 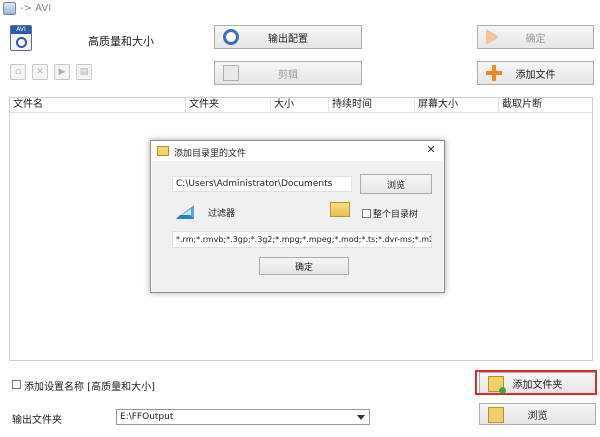 I want to click on column-header-folder: 文件夹, so click(x=228, y=105).